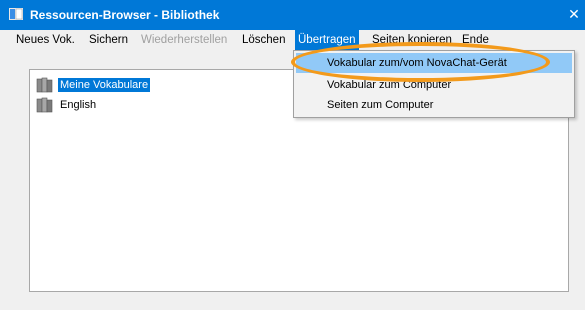 The image size is (585, 310). Describe the element at coordinates (327, 40) in the screenshot. I see `menu-uebertragen: Übertragen` at that location.